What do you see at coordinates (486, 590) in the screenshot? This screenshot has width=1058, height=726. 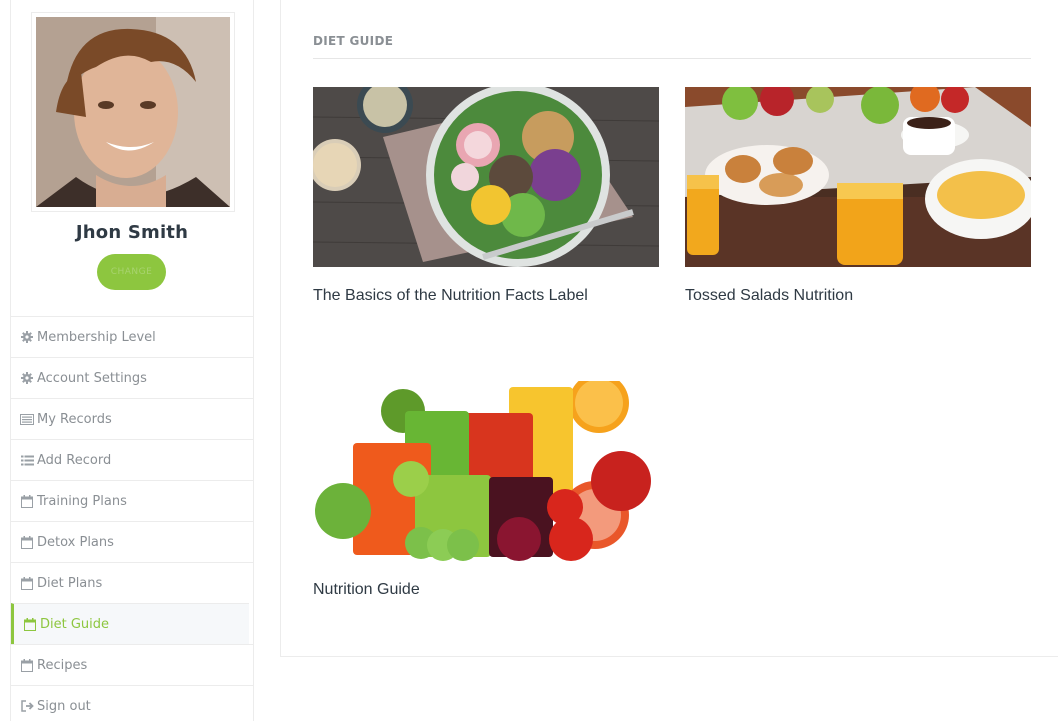 I see `card-title: Nutrition Guide` at bounding box center [486, 590].